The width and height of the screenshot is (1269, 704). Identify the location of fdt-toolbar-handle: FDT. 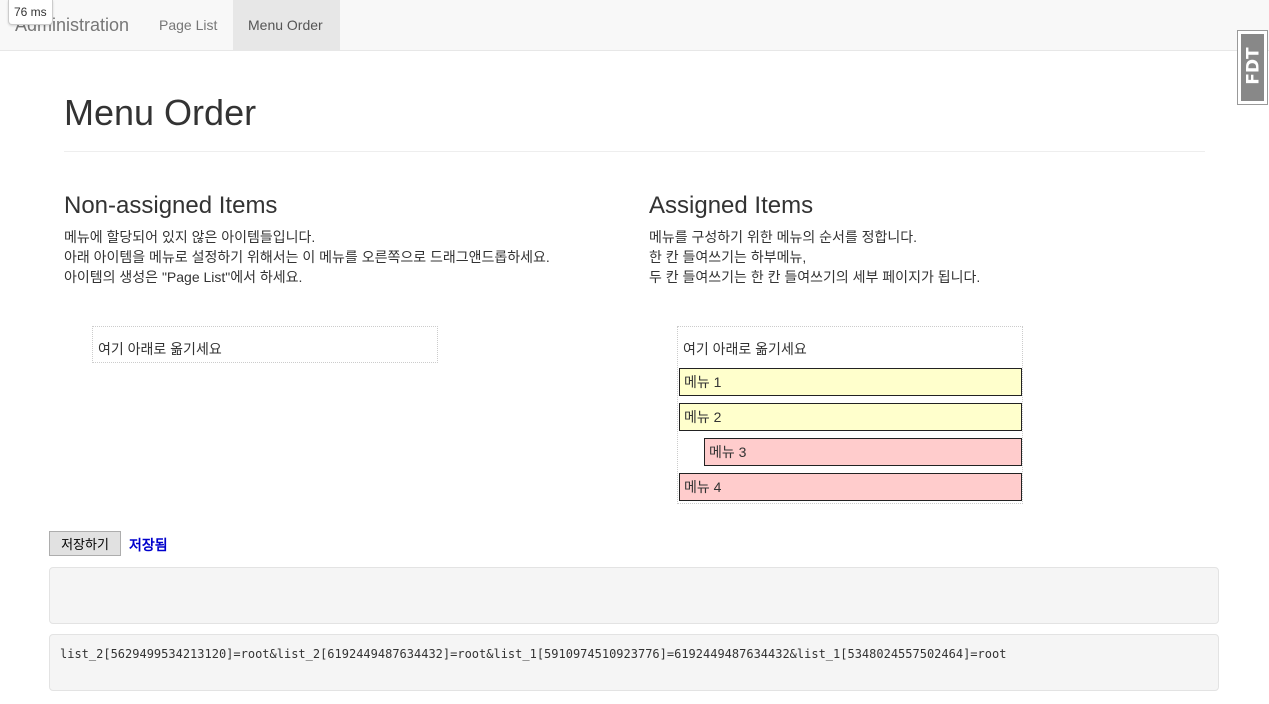
(1252, 67).